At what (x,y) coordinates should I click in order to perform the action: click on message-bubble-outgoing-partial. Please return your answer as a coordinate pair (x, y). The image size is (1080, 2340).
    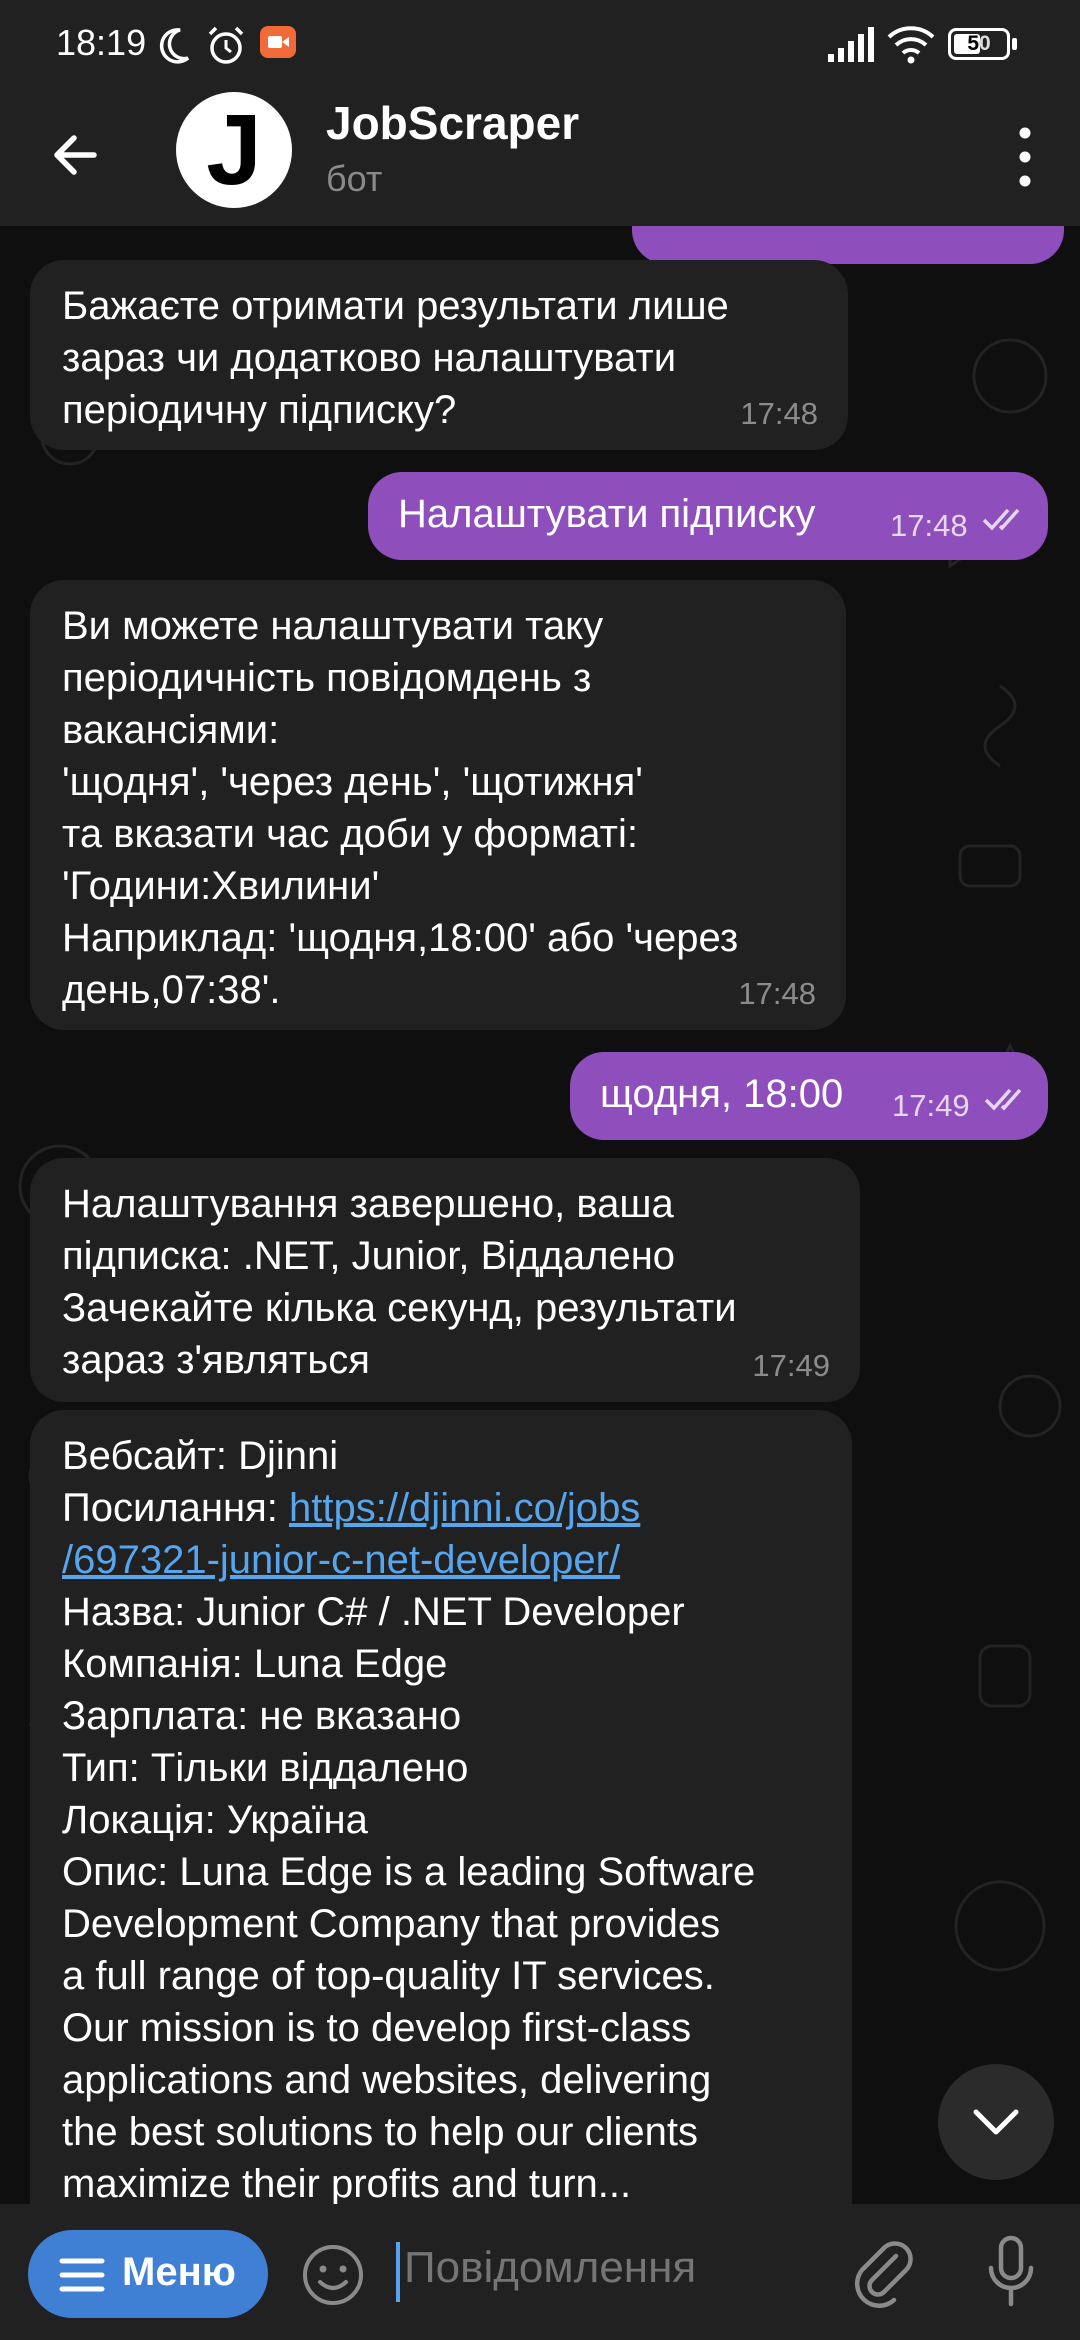
    Looking at the image, I should click on (848, 245).